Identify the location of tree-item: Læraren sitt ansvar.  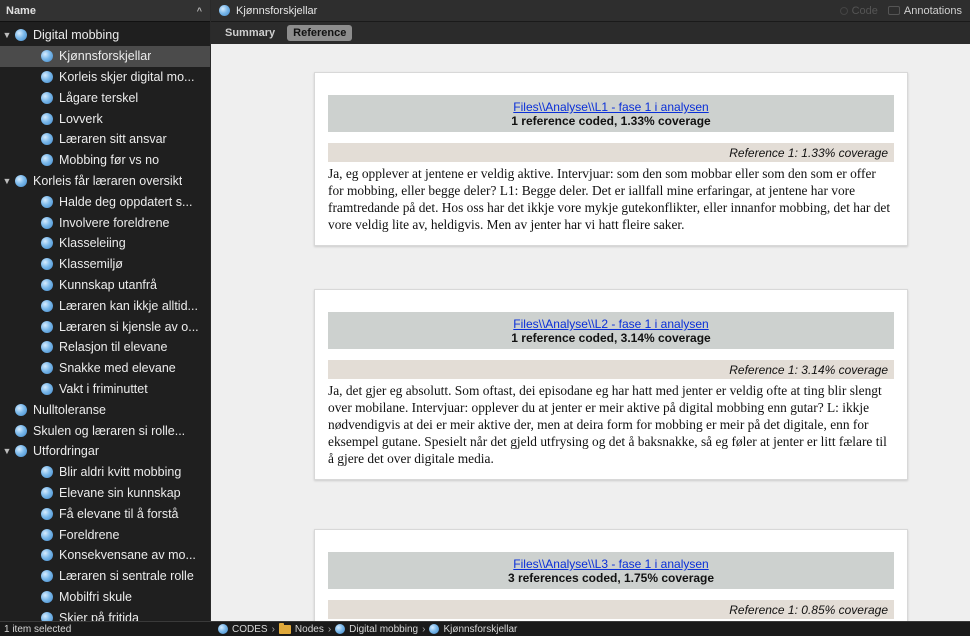
(105, 139).